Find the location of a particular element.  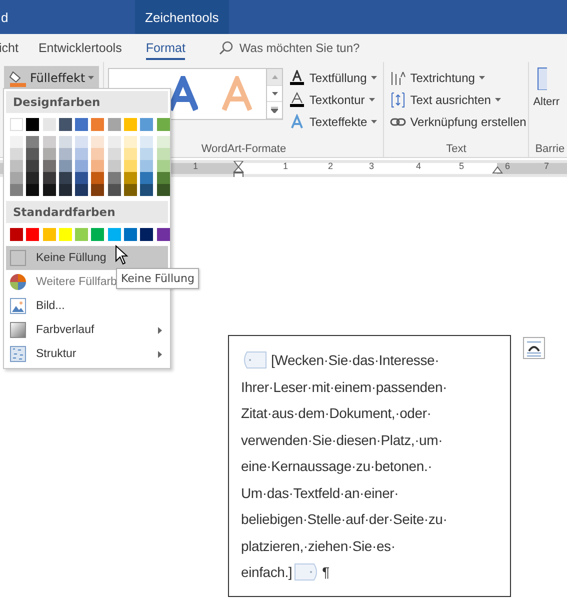

quote-text: Um·das·Textfeld·an·einer· is located at coordinates (320, 493).